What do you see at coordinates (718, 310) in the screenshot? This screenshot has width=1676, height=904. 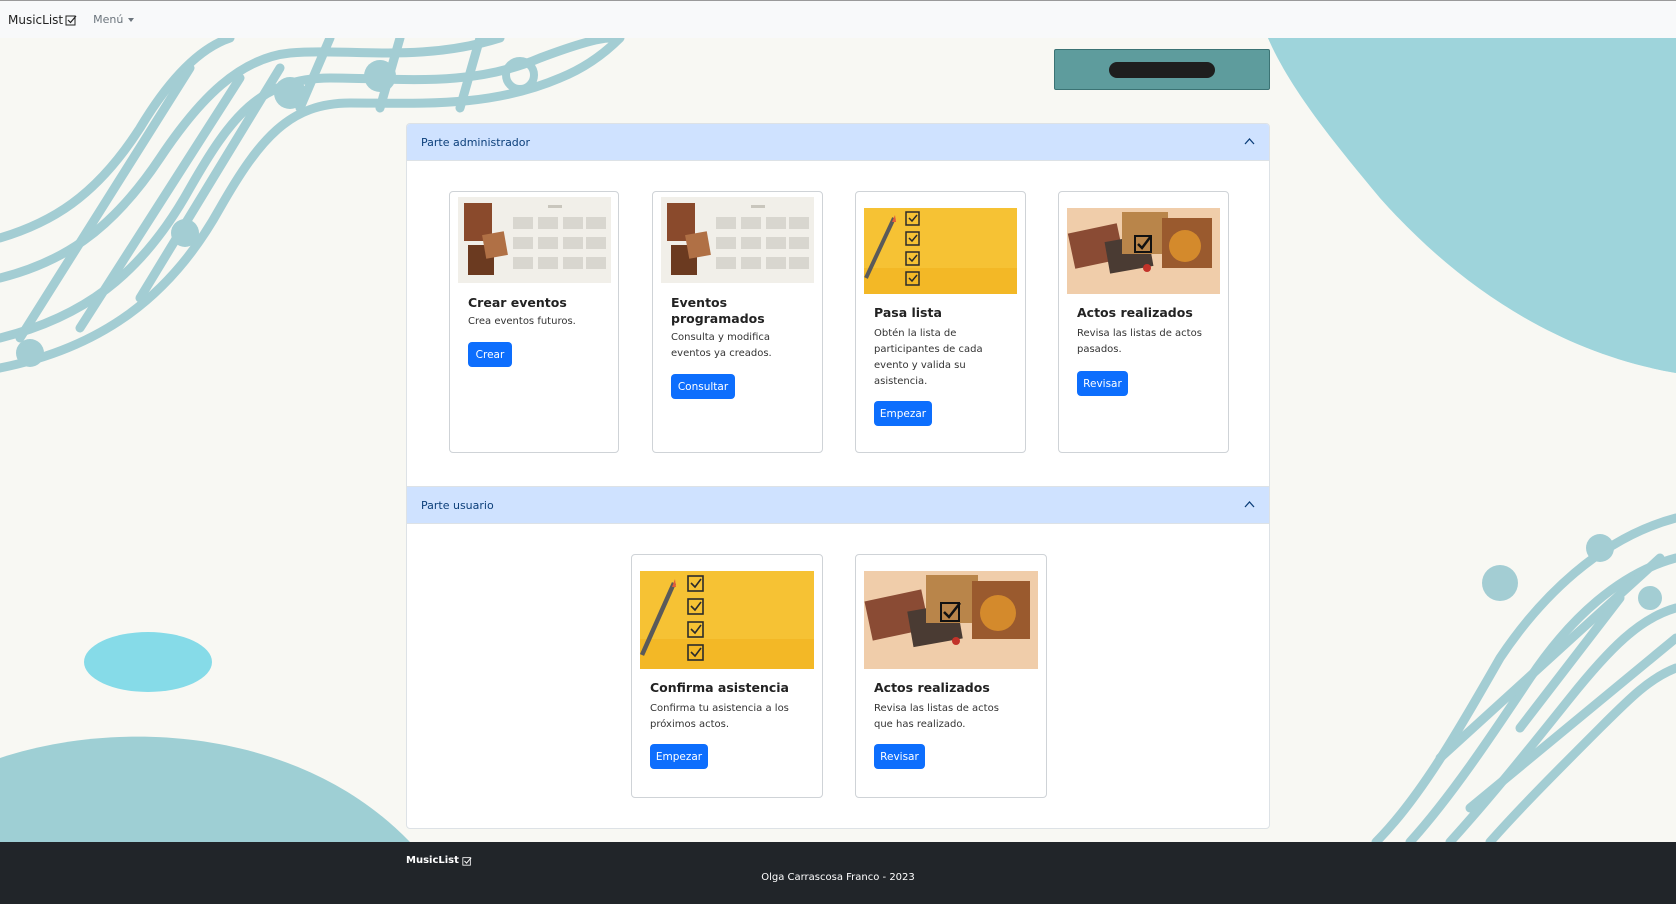 I see `card-title: Eventos programados` at bounding box center [718, 310].